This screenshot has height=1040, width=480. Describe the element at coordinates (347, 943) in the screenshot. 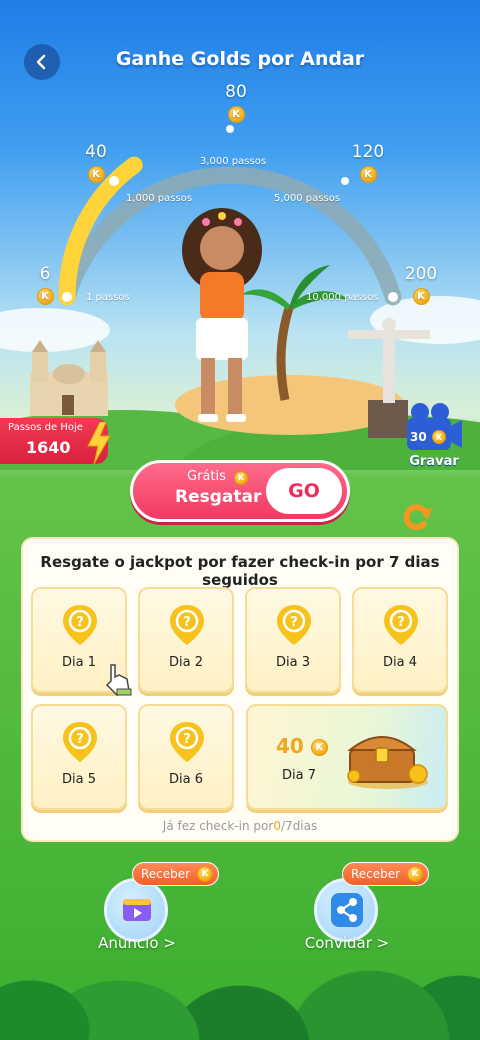

I see `invite-action-label: Convidar >` at that location.